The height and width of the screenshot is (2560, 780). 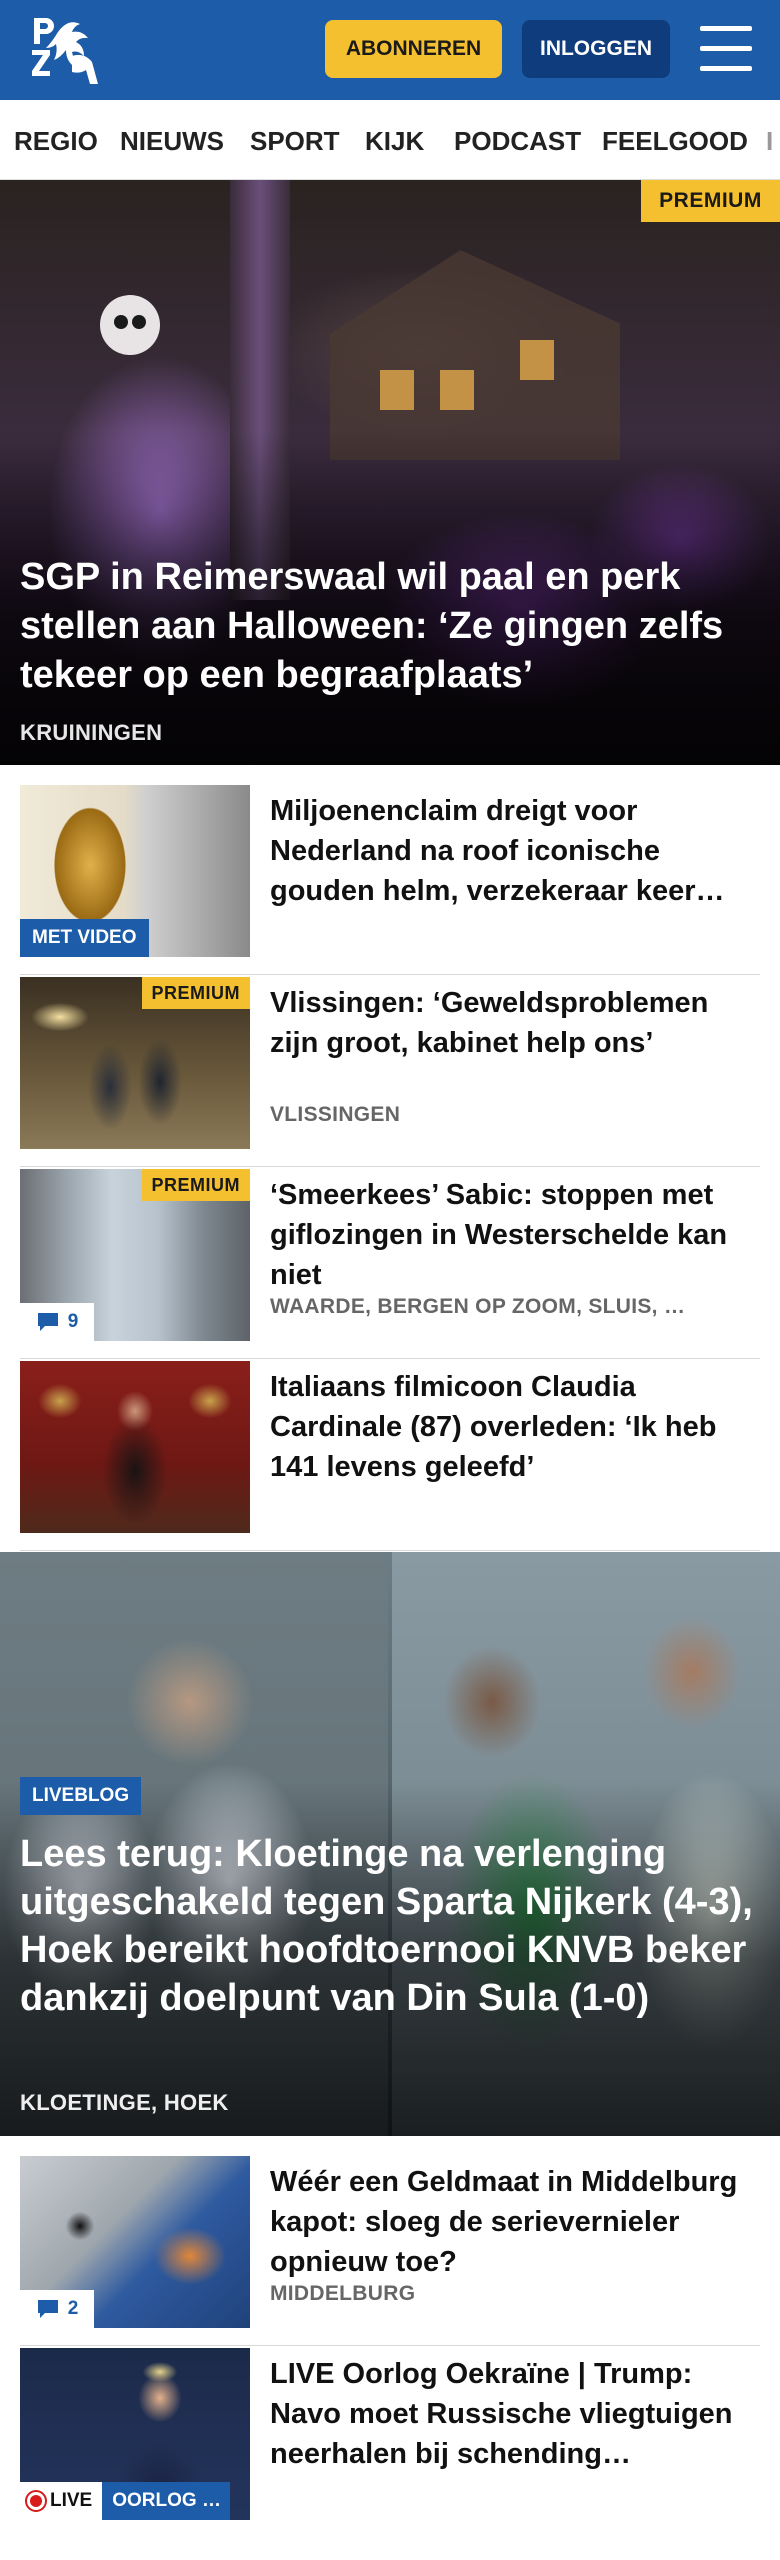 What do you see at coordinates (675, 141) in the screenshot?
I see `nav-item-feelgood: FEELGOOD` at bounding box center [675, 141].